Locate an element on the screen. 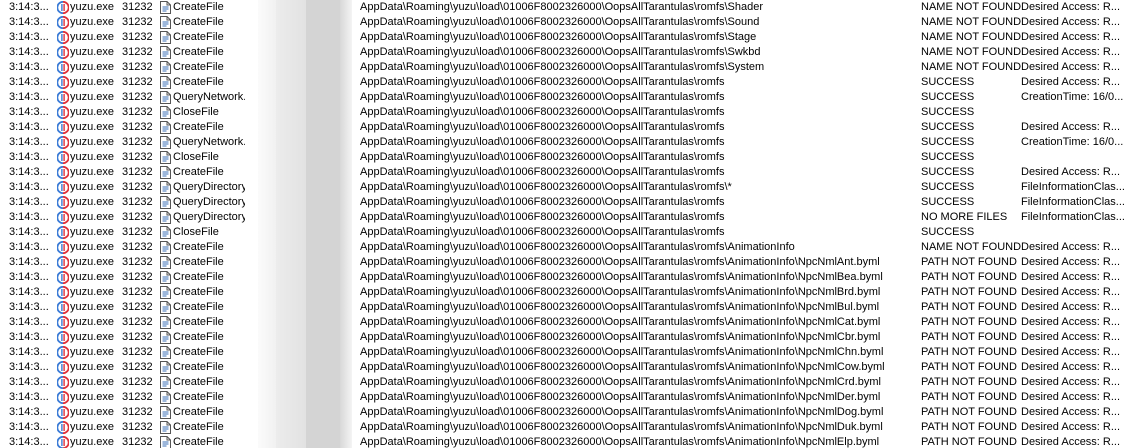 The image size is (1130, 448). event-operation: QueryDirectory is located at coordinates (209, 217).